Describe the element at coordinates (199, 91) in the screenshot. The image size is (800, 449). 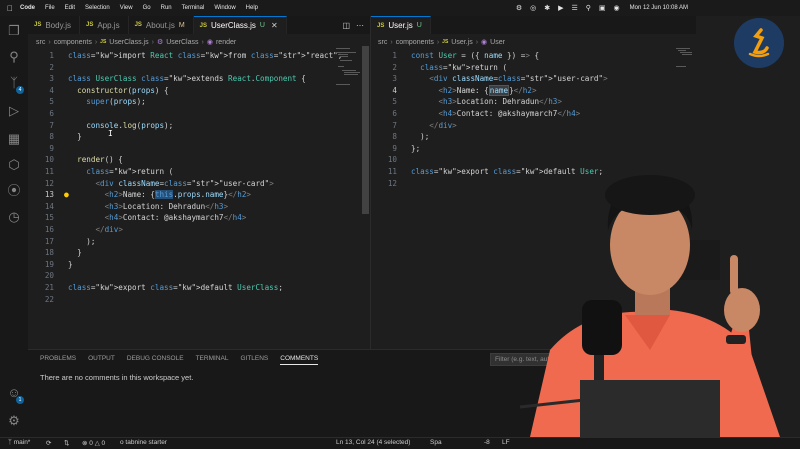
I see `code-line: 4 constructor(props) {` at that location.